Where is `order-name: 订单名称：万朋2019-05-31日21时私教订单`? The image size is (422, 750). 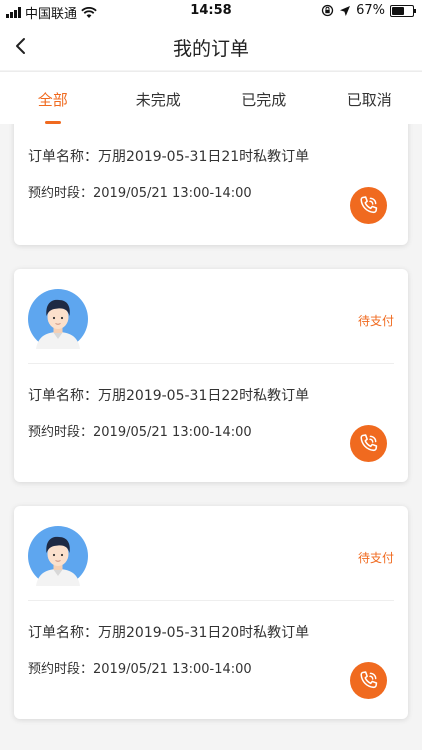
order-name: 订单名称：万朋2019-05-31日21时私教订单 is located at coordinates (169, 157).